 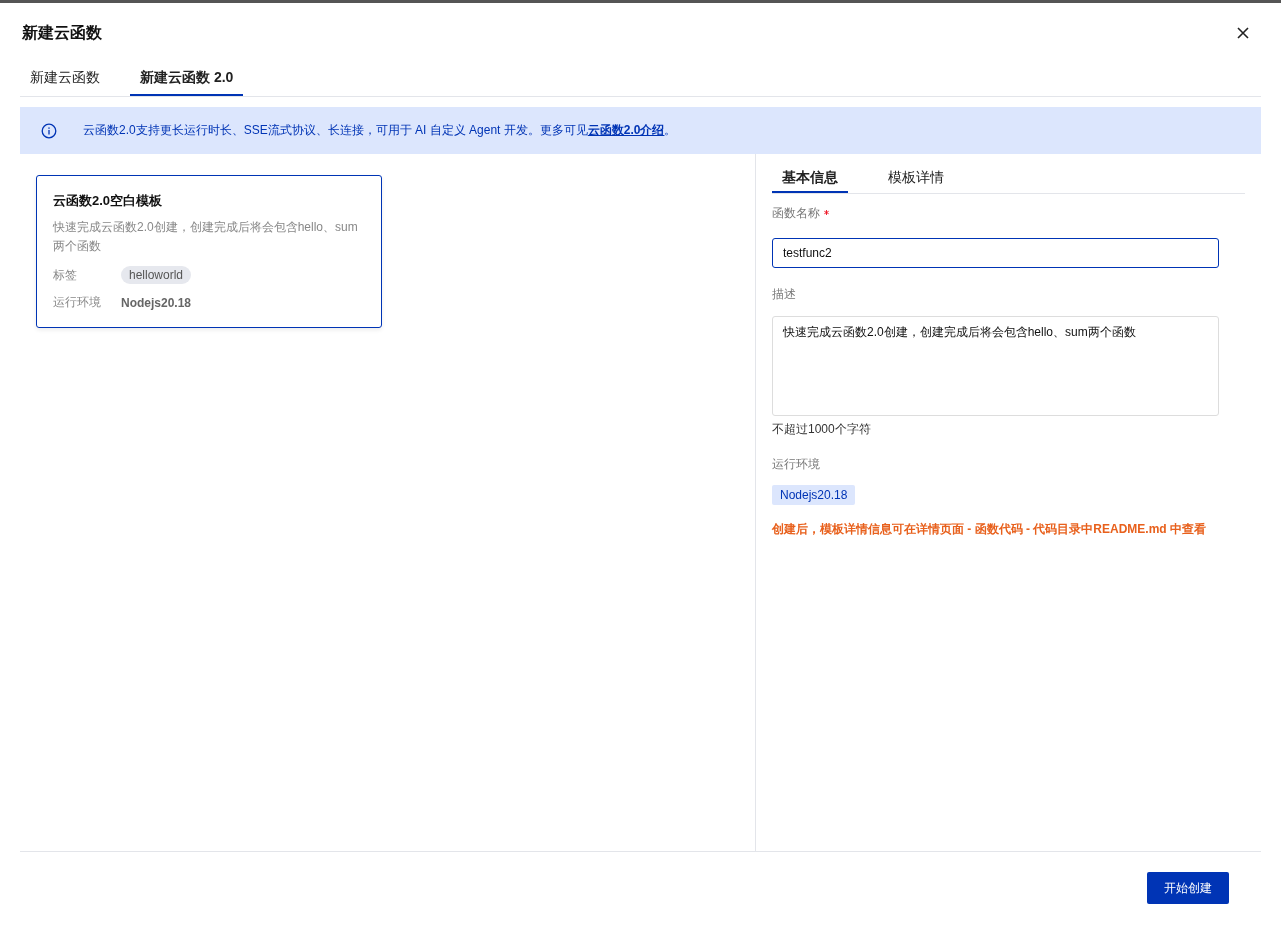 What do you see at coordinates (156, 275) in the screenshot?
I see `tag: helloworld` at bounding box center [156, 275].